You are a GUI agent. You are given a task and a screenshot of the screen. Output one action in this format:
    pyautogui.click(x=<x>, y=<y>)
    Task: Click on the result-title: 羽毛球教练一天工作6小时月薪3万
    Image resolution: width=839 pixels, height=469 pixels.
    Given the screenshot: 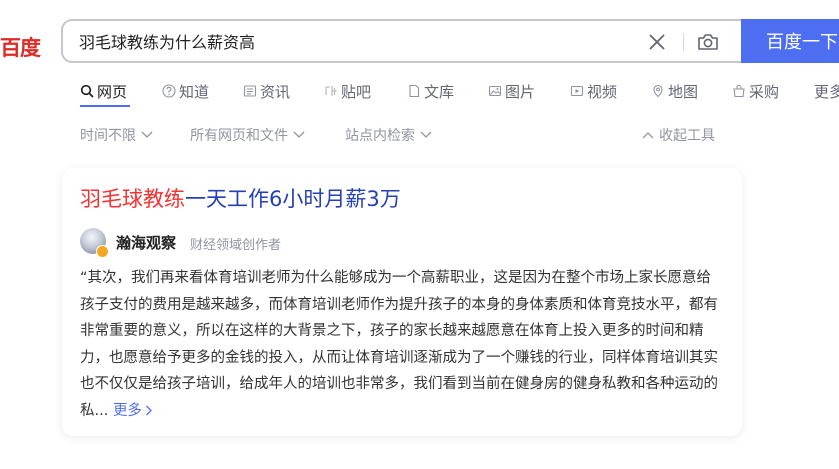 What is the action you would take?
    pyautogui.click(x=240, y=198)
    